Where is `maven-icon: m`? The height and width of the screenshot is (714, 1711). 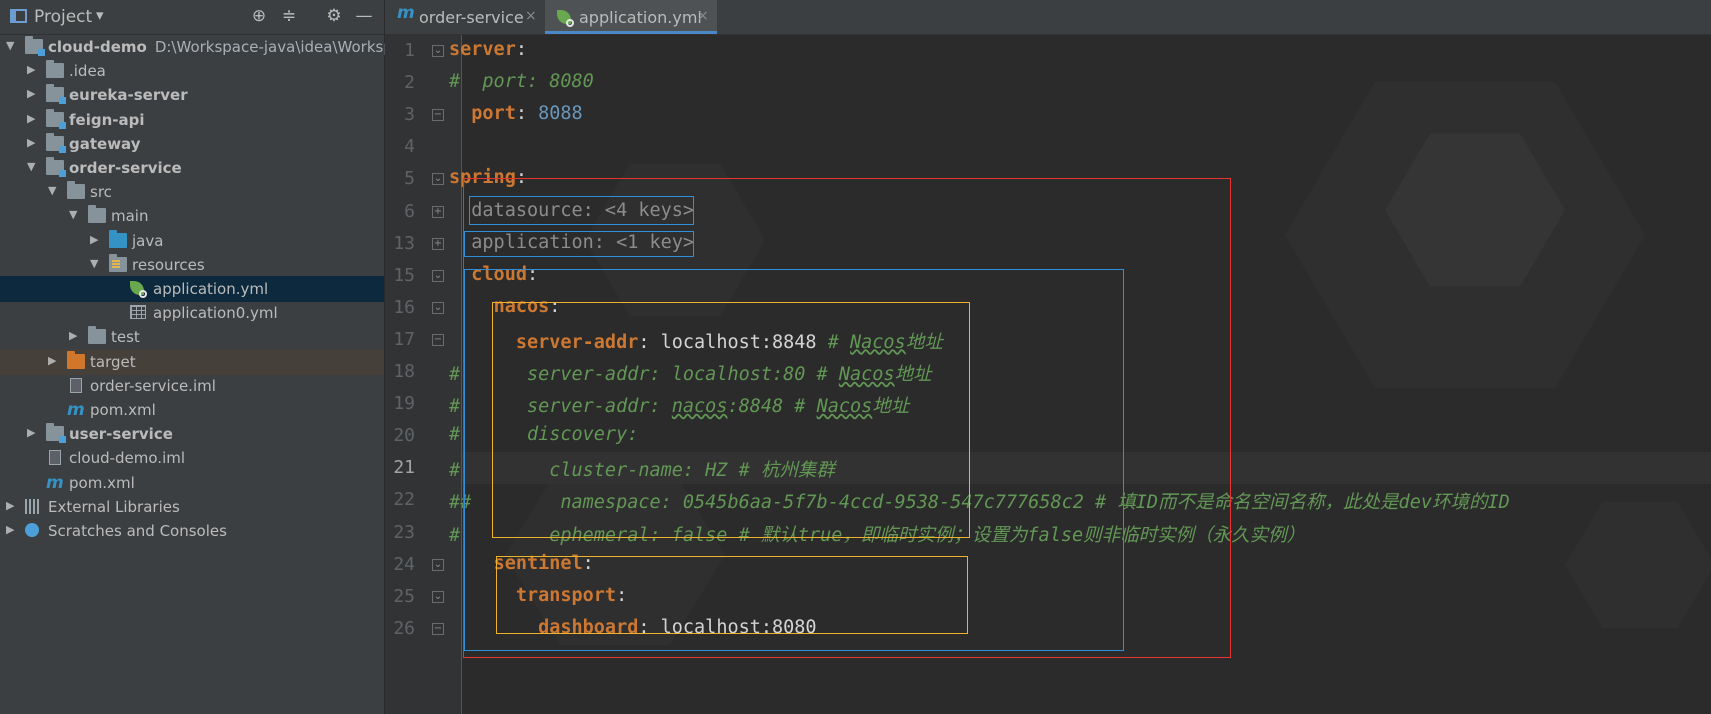 maven-icon: m is located at coordinates (76, 410).